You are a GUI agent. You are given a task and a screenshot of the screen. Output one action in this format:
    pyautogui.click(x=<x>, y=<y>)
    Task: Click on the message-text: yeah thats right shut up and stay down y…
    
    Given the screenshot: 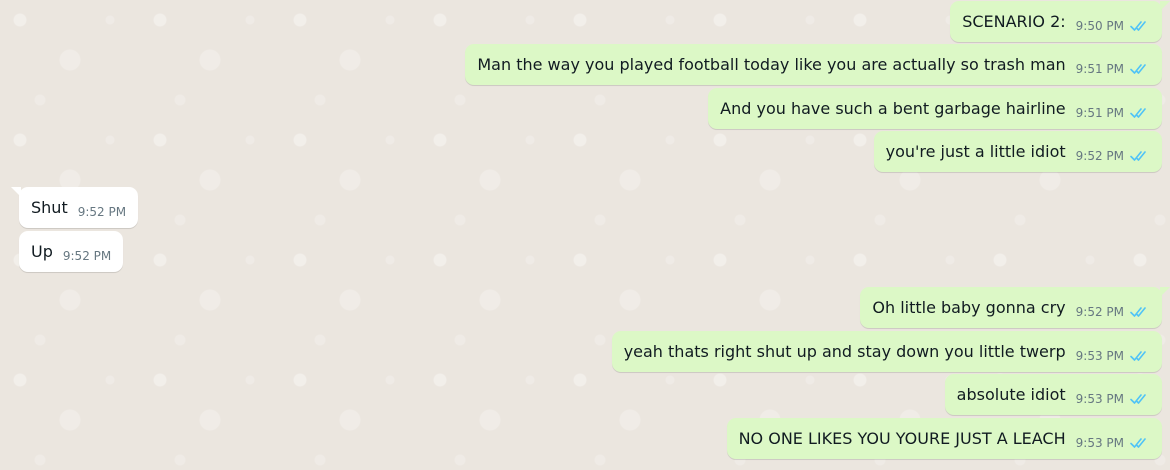 What is the action you would take?
    pyautogui.click(x=844, y=351)
    